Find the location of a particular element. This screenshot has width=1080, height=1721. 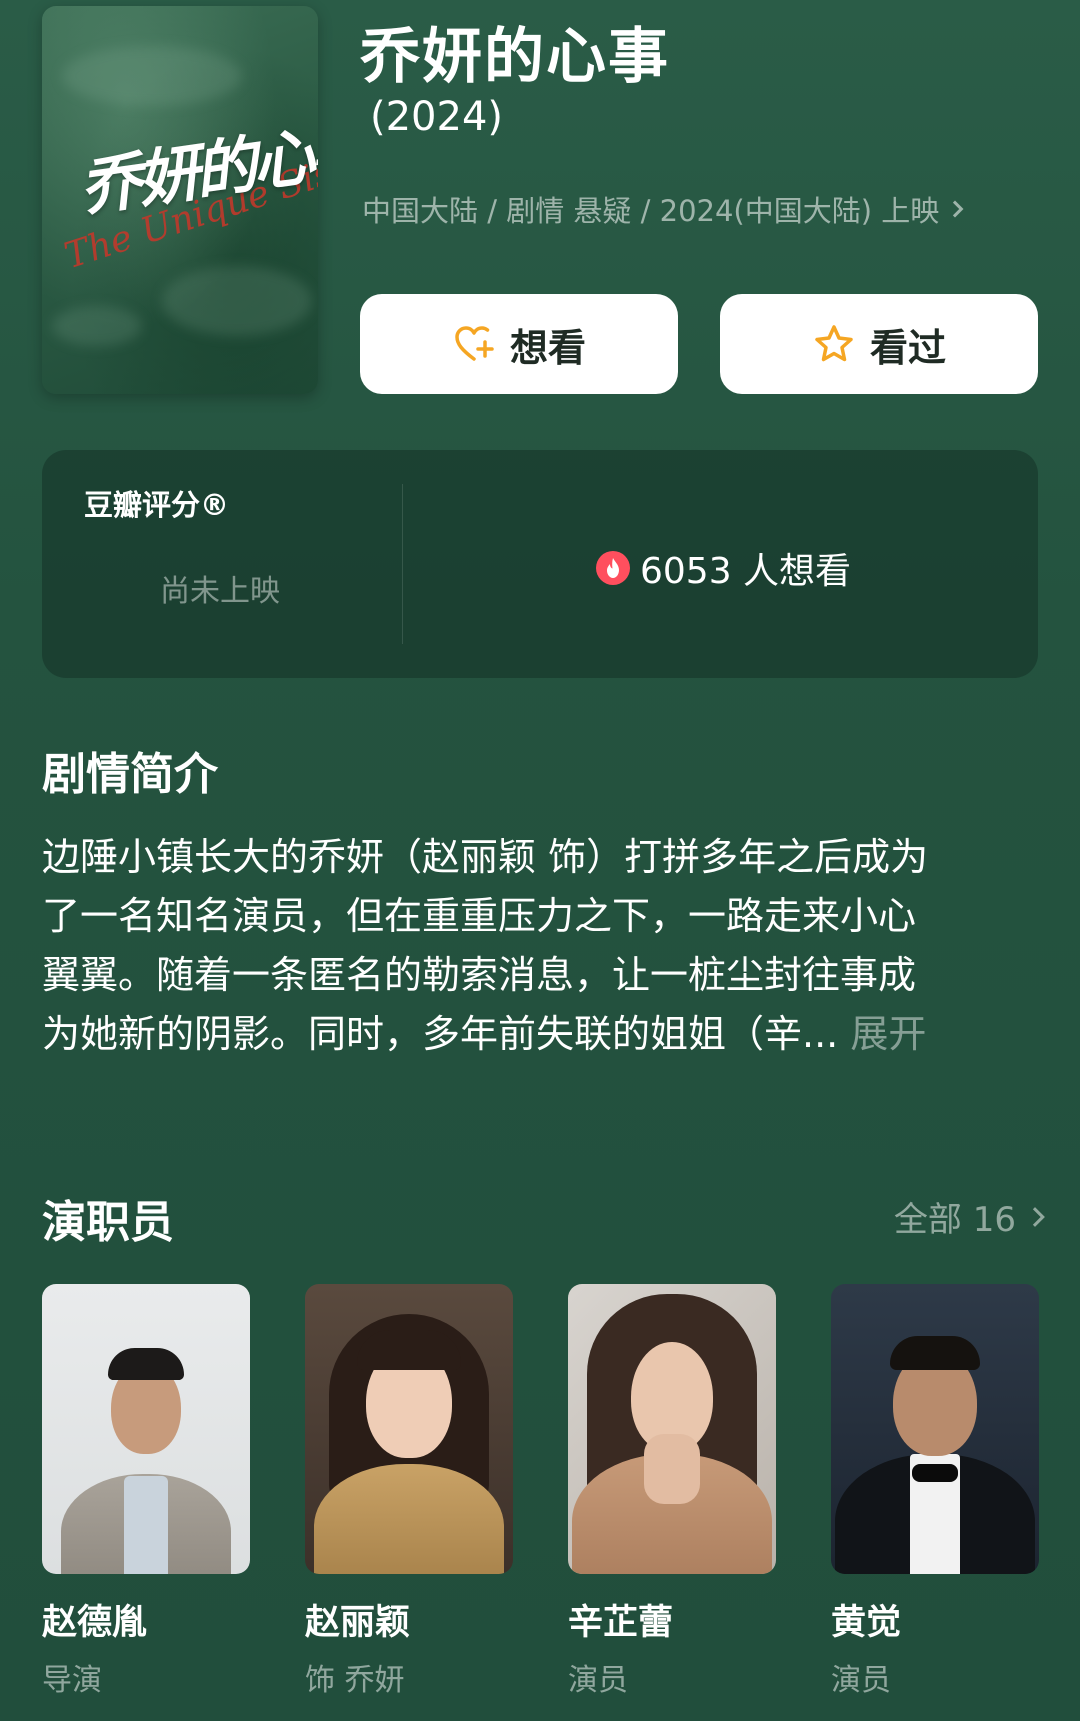

cast-name: 赵德胤 is located at coordinates (95, 1623).